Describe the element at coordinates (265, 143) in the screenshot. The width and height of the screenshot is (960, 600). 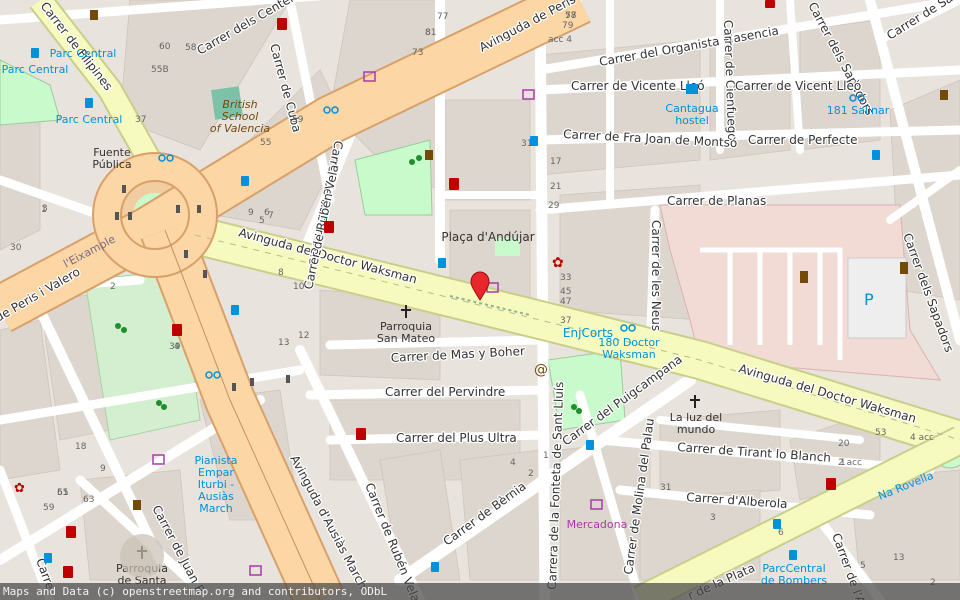
I see `house-number: 55` at that location.